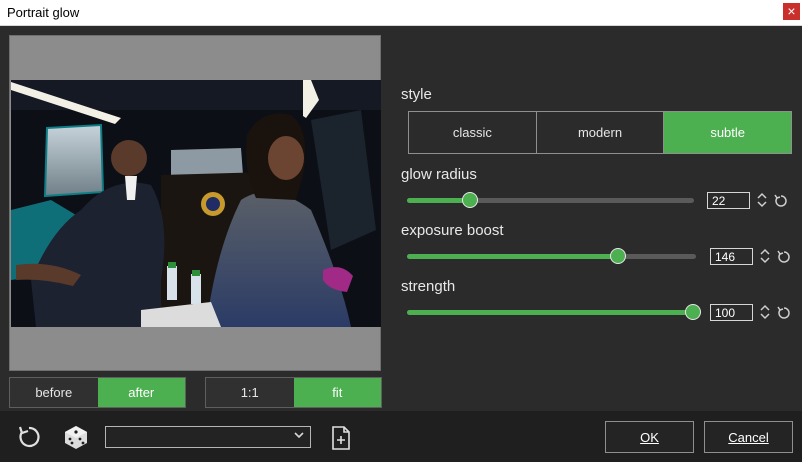 This screenshot has width=802, height=462. Describe the element at coordinates (299, 436) in the screenshot. I see `chevron-down-icon` at that location.